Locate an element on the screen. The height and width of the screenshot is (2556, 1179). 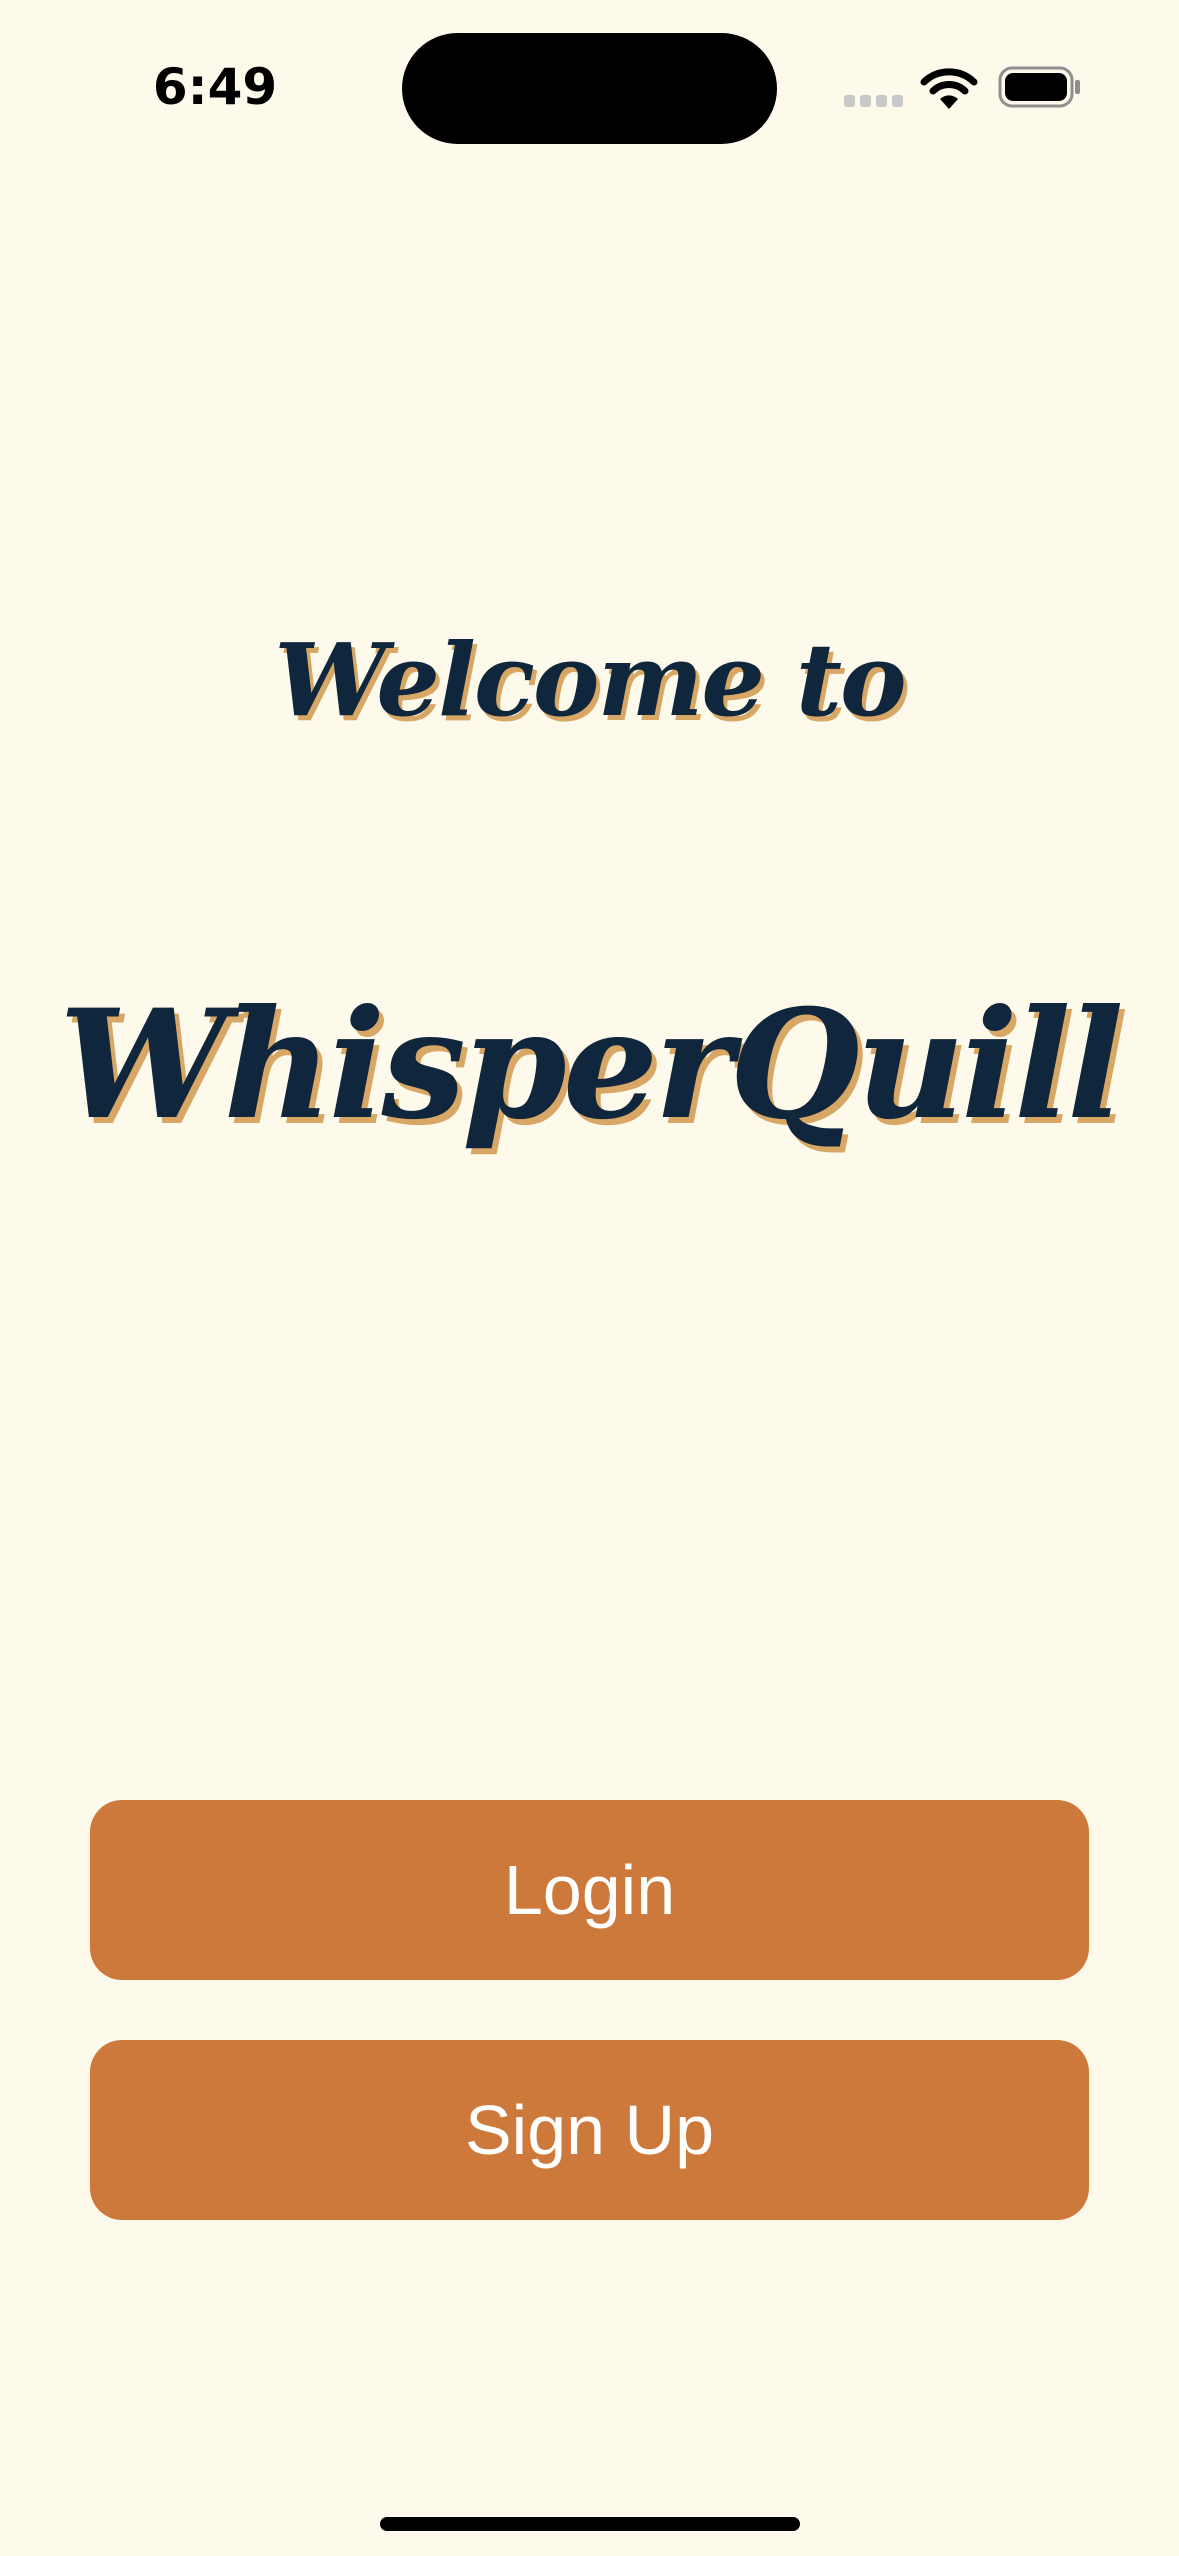
sign-up-button: Sign Up is located at coordinates (589, 2130).